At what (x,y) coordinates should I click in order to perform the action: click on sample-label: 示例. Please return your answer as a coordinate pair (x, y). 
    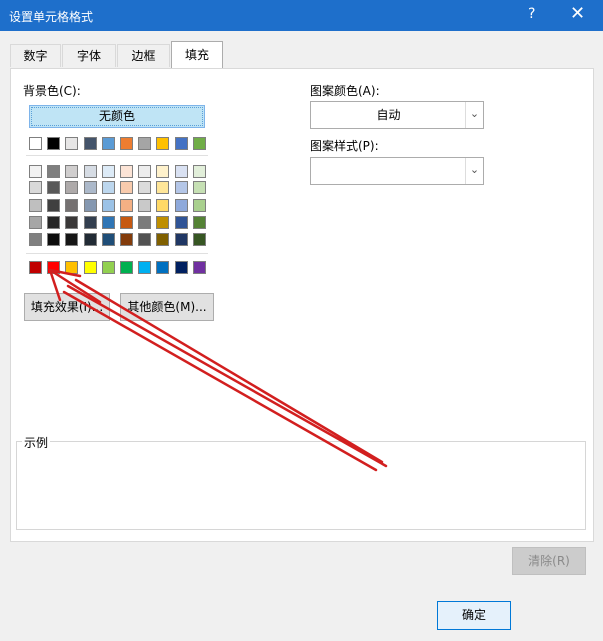
    Looking at the image, I should click on (36, 442).